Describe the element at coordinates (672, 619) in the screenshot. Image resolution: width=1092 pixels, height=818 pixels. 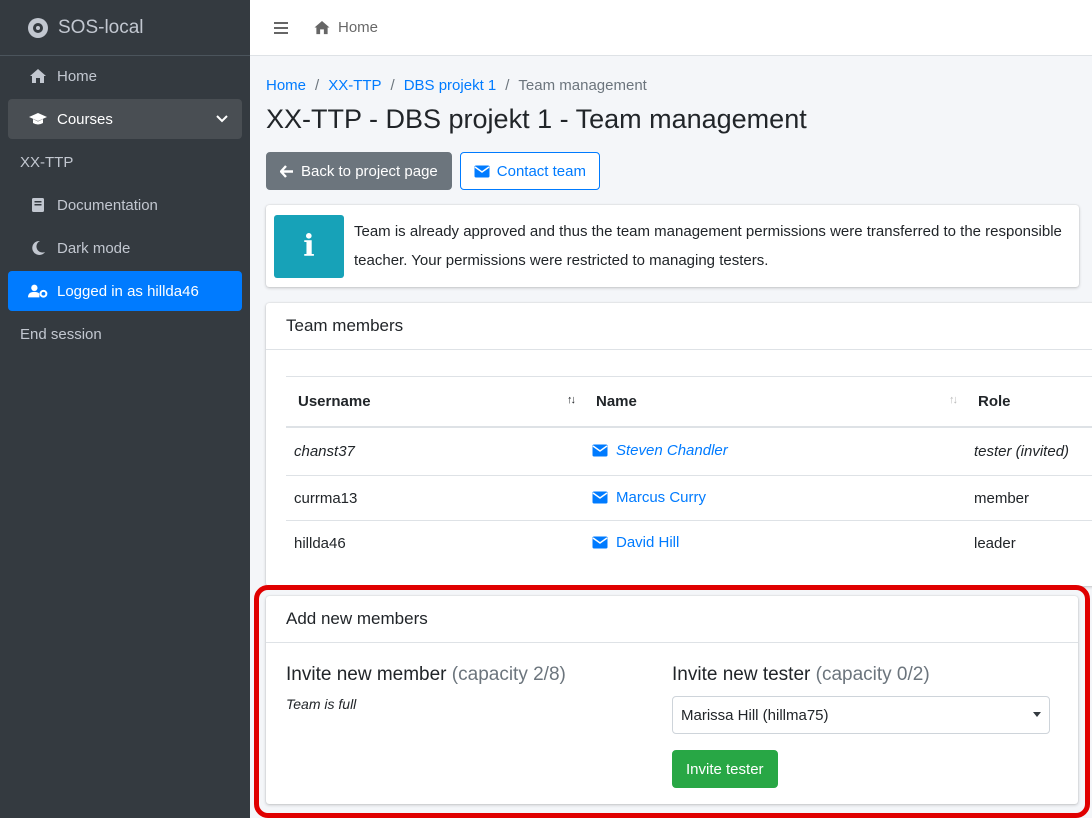
I see `add-members-title: Add new members` at that location.